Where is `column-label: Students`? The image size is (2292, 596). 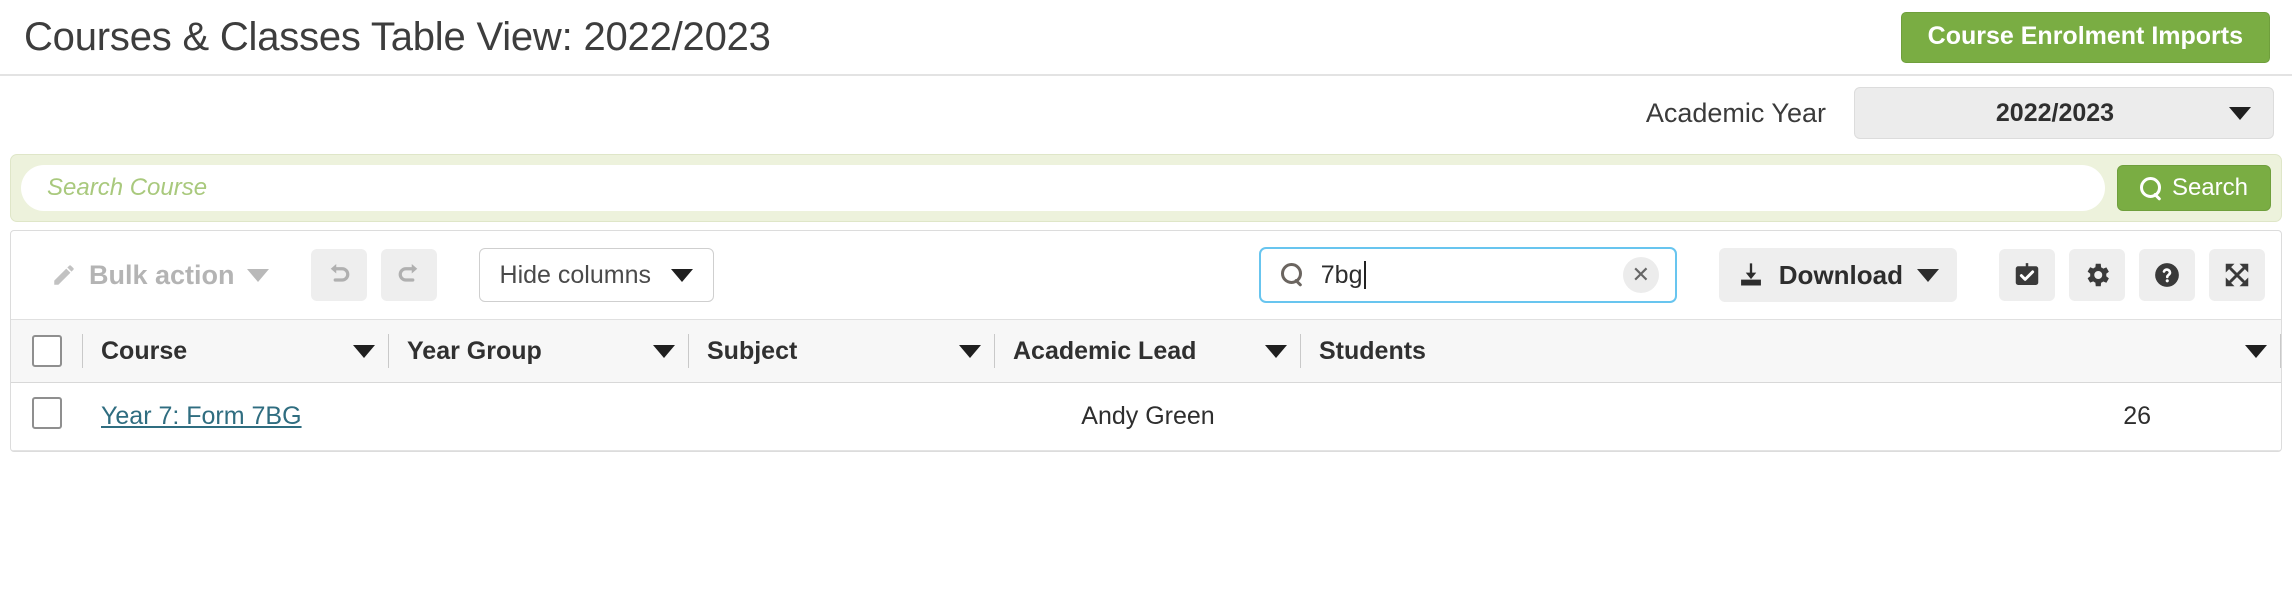
column-label: Students is located at coordinates (1372, 350).